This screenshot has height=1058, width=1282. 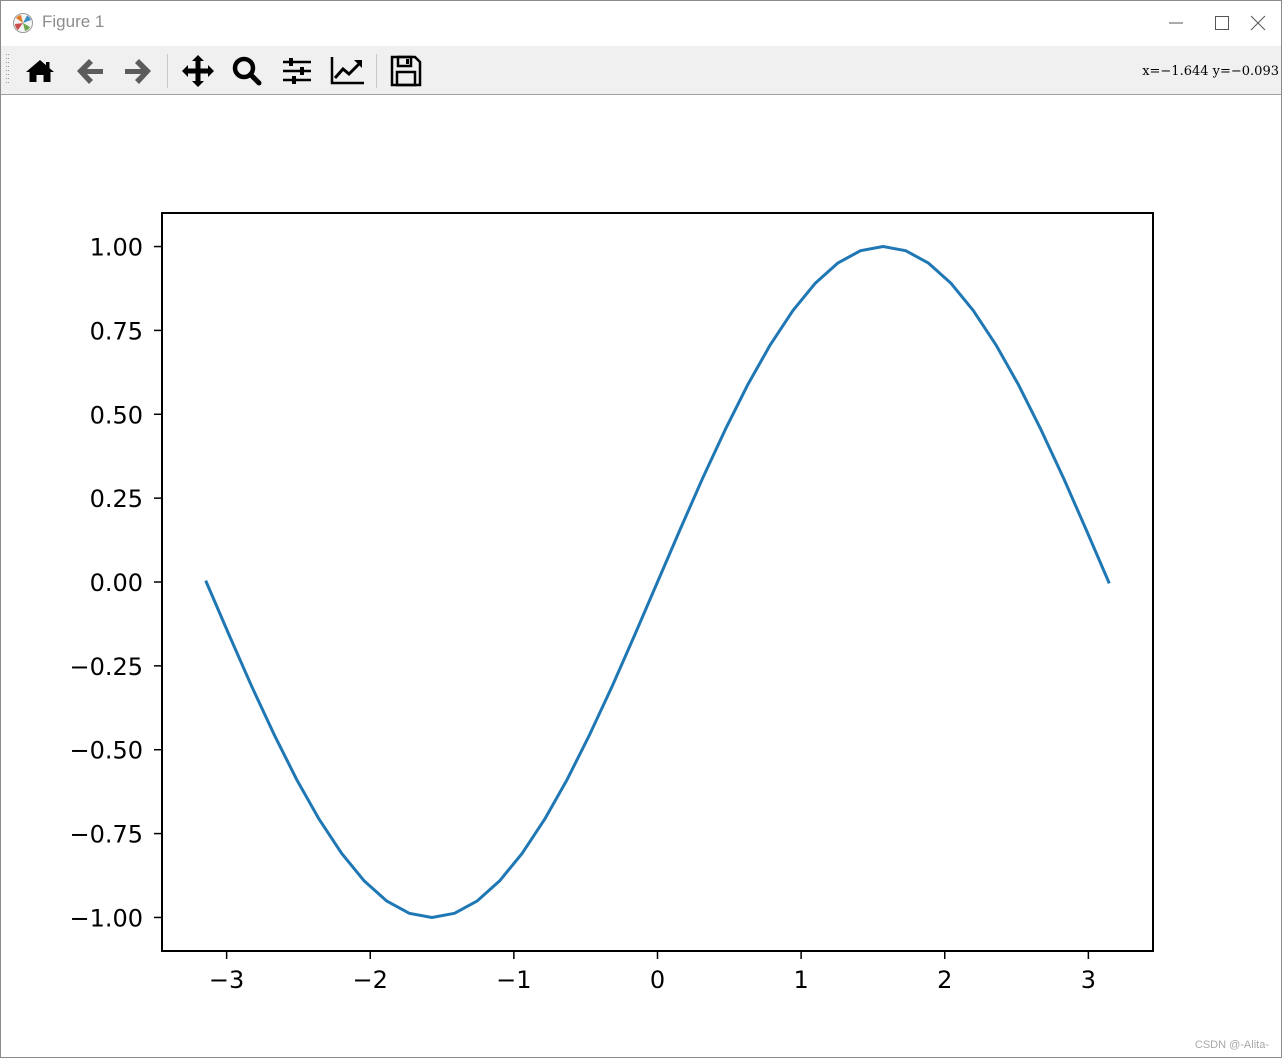 I want to click on floppy-disk-icon, so click(x=406, y=71).